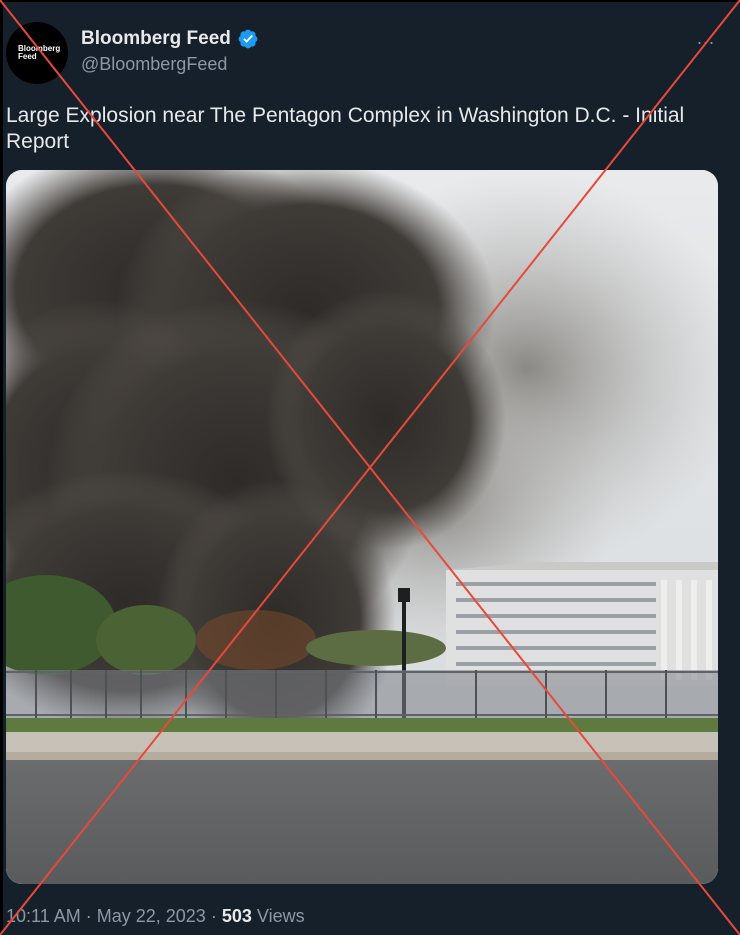 This screenshot has width=740, height=935. I want to click on tweet-meta: 10:11 AM · May 22, 2023 · 503 Views, so click(155, 916).